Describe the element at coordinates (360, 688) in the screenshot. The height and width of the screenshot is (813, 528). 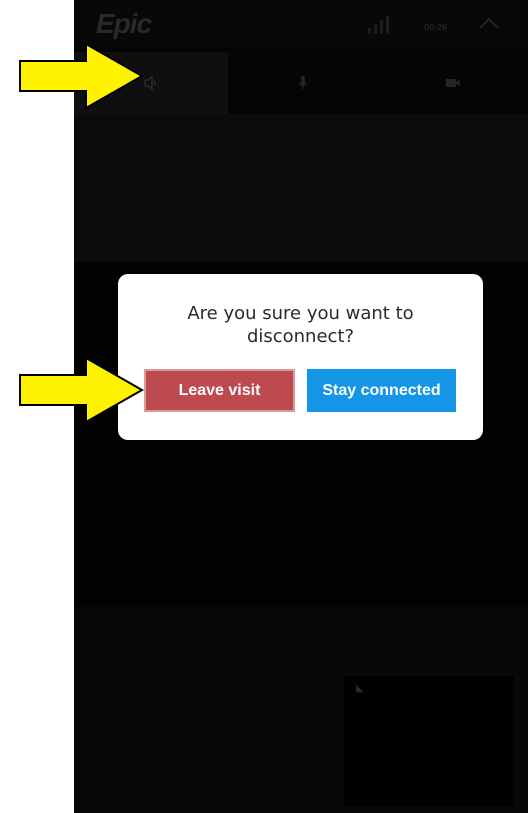
I see `self-view-indicator-icon: ◣` at that location.